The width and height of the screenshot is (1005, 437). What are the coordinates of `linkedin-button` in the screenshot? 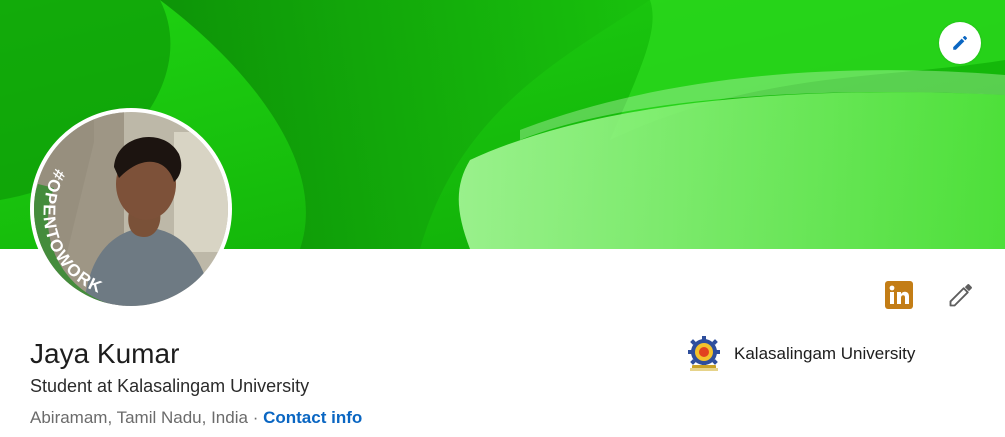 It's located at (899, 295).